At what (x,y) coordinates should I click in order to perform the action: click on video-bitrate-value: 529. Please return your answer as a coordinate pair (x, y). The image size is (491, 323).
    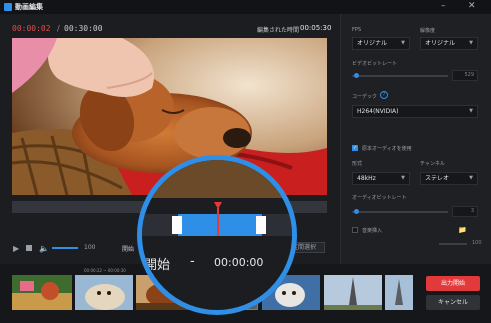
    Looking at the image, I should click on (465, 75).